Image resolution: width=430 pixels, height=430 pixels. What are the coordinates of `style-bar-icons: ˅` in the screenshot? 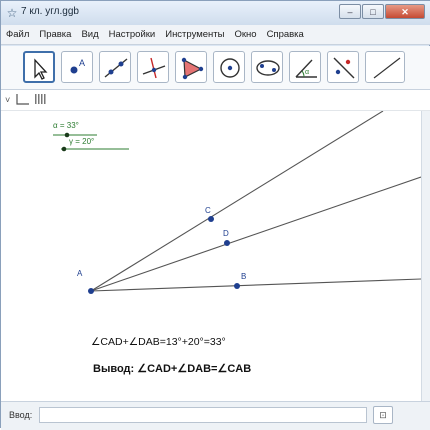 It's located at (25, 99).